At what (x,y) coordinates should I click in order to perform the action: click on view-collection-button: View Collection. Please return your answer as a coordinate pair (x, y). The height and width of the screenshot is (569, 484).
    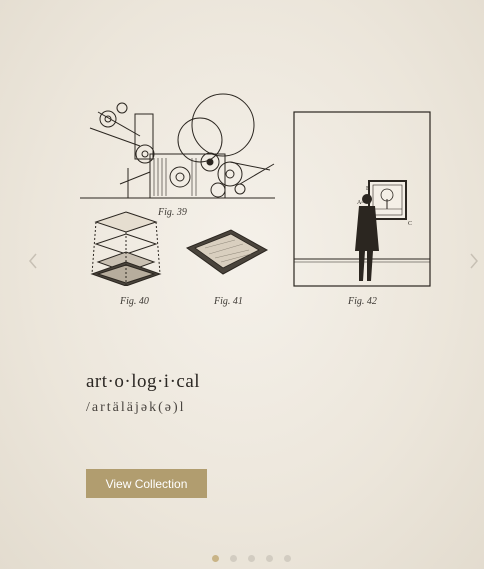
    Looking at the image, I should click on (146, 483).